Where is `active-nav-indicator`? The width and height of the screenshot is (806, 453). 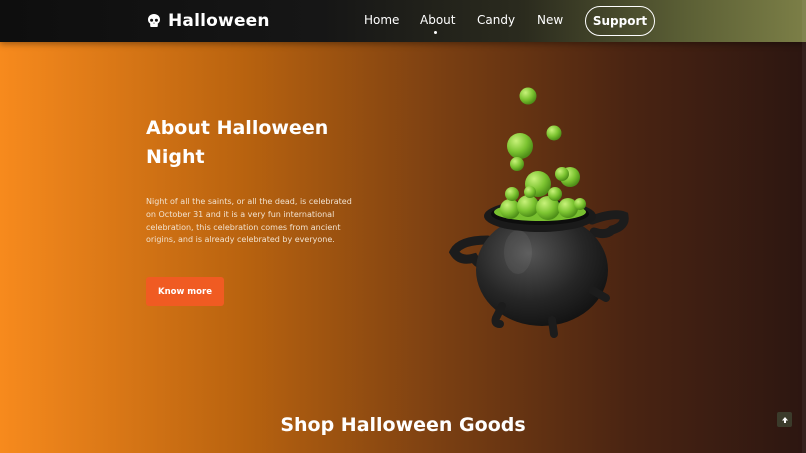
active-nav-indicator is located at coordinates (435, 32).